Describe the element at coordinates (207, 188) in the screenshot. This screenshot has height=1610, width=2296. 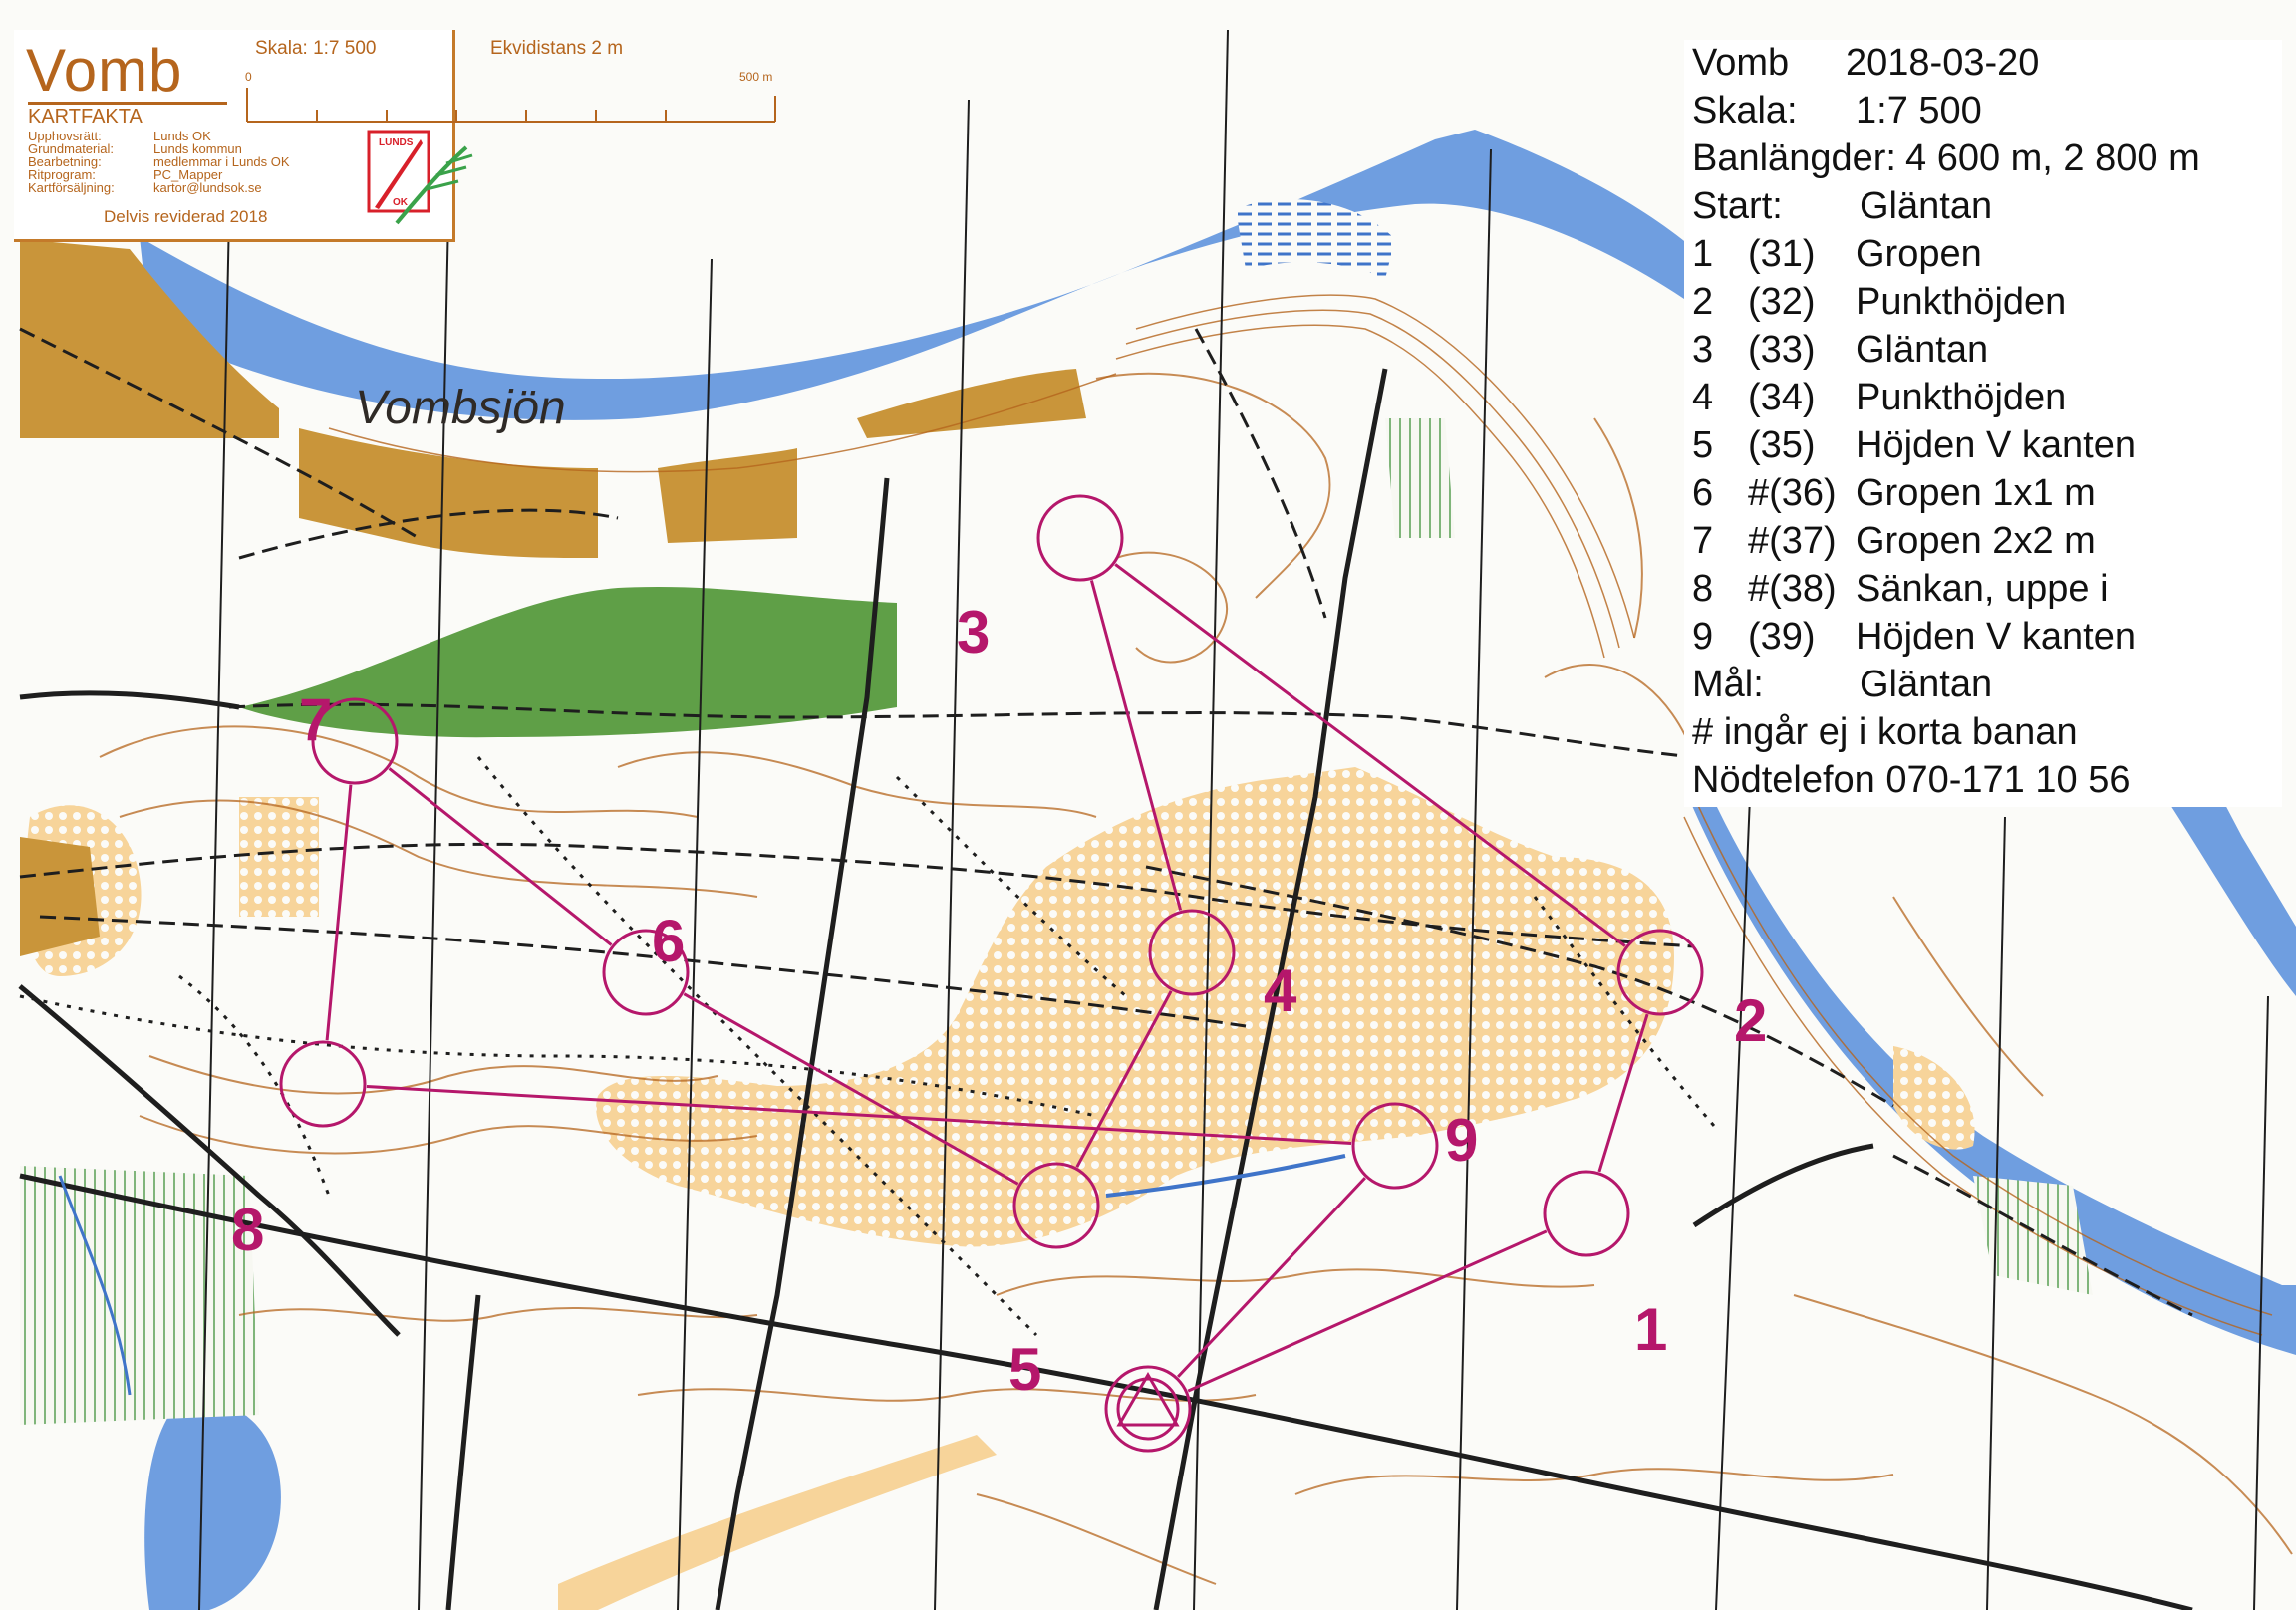
I see `fact-value: kartor@lundsok.se` at that location.